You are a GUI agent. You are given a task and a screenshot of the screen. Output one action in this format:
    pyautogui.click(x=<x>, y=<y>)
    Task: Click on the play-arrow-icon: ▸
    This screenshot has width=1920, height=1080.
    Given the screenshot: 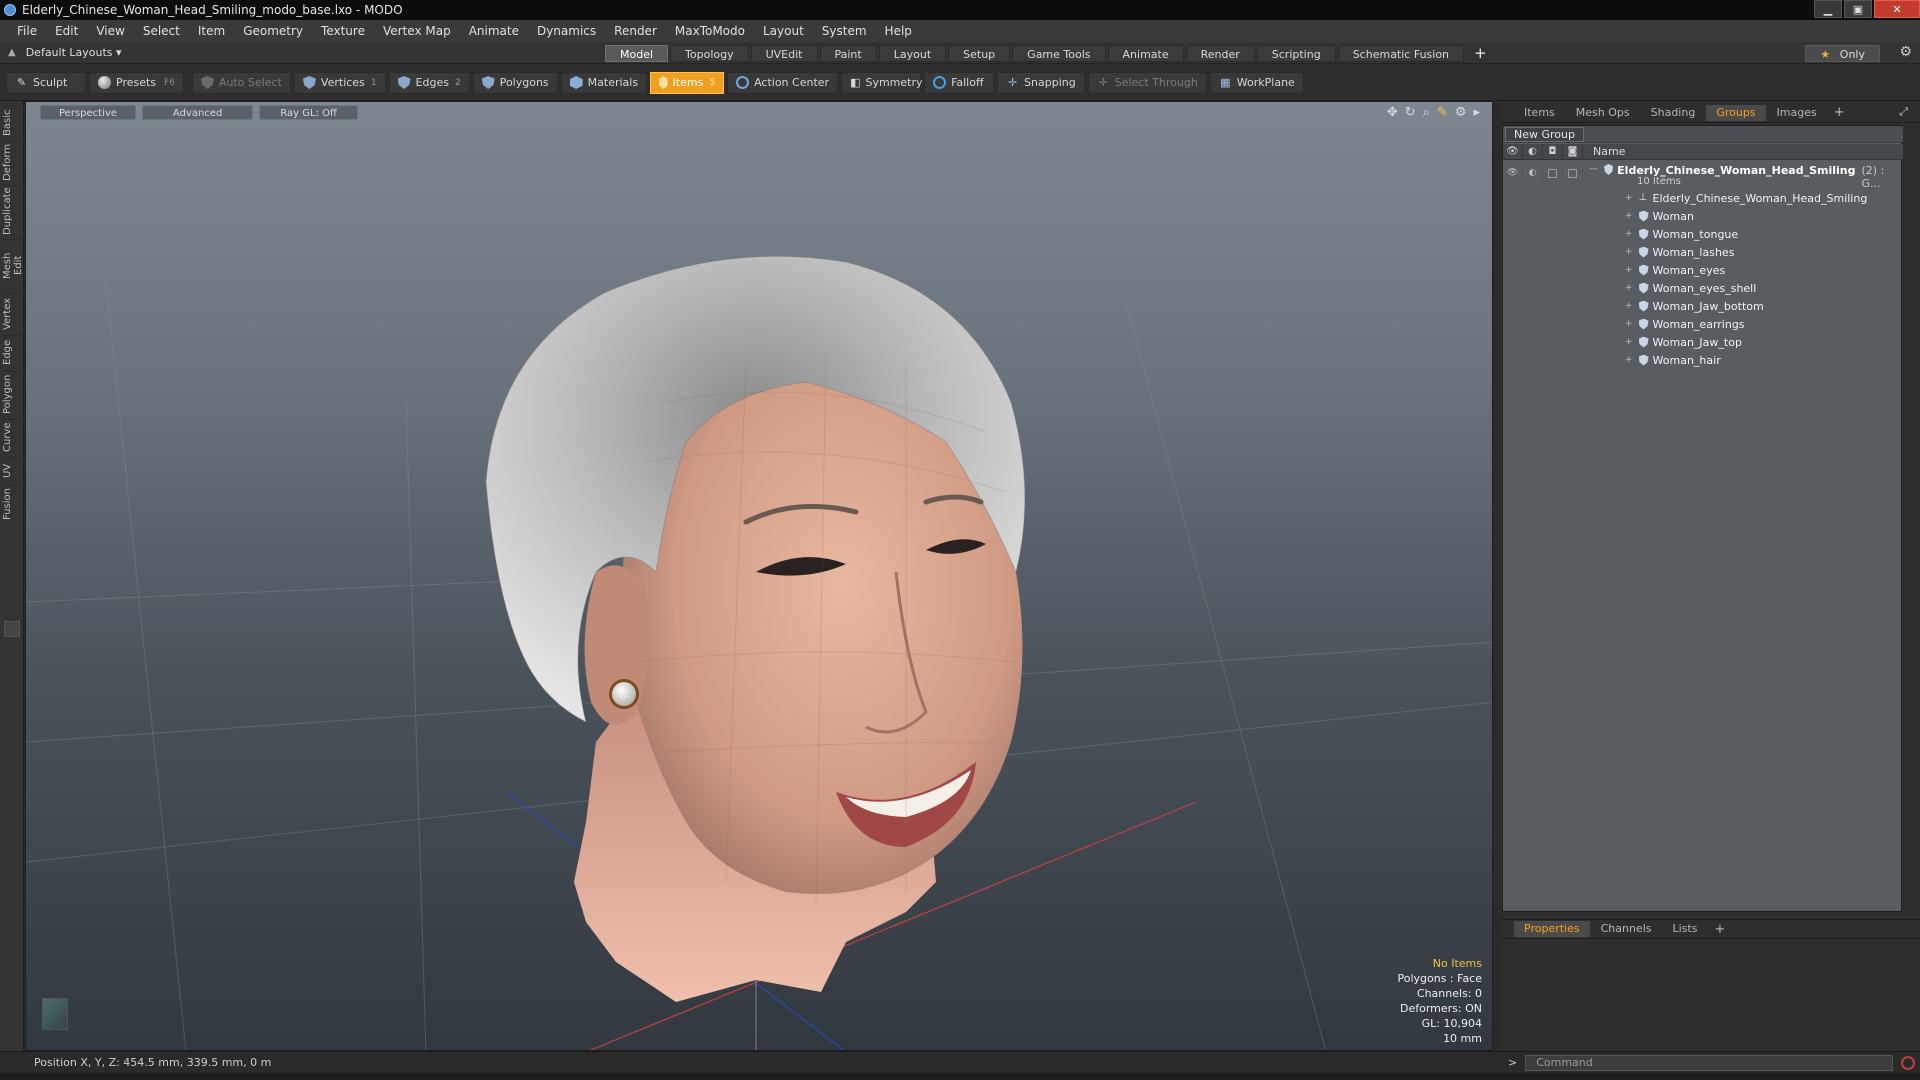 What is the action you would take?
    pyautogui.click(x=1476, y=112)
    